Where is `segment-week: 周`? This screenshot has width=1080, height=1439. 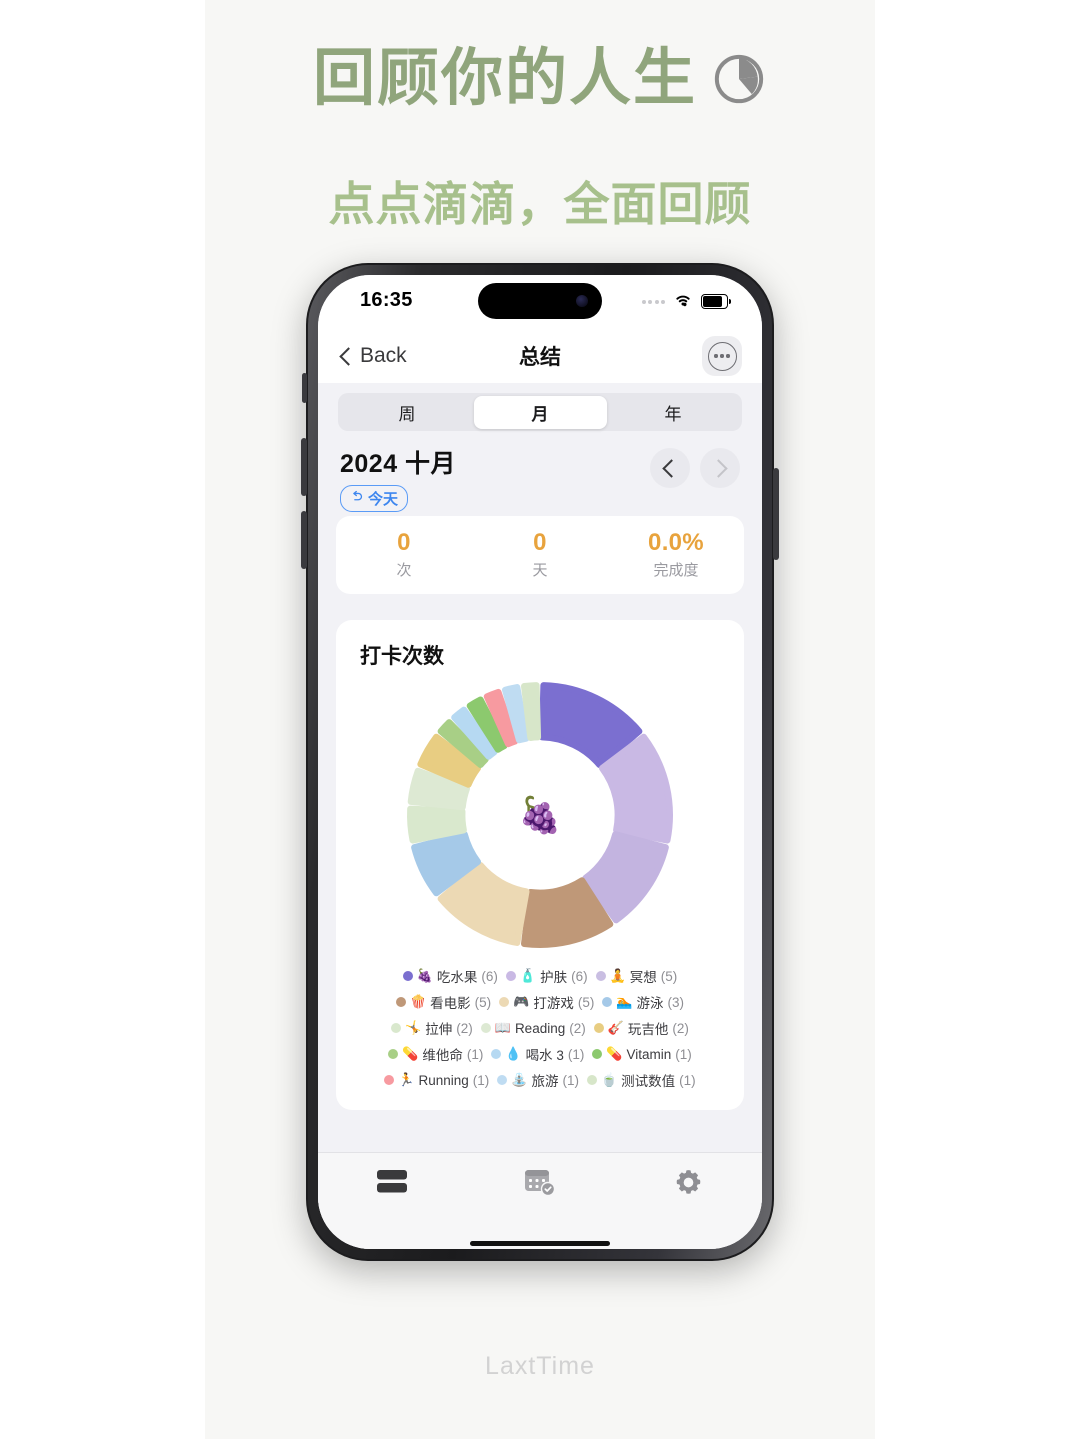 segment-week: 周 is located at coordinates (407, 412).